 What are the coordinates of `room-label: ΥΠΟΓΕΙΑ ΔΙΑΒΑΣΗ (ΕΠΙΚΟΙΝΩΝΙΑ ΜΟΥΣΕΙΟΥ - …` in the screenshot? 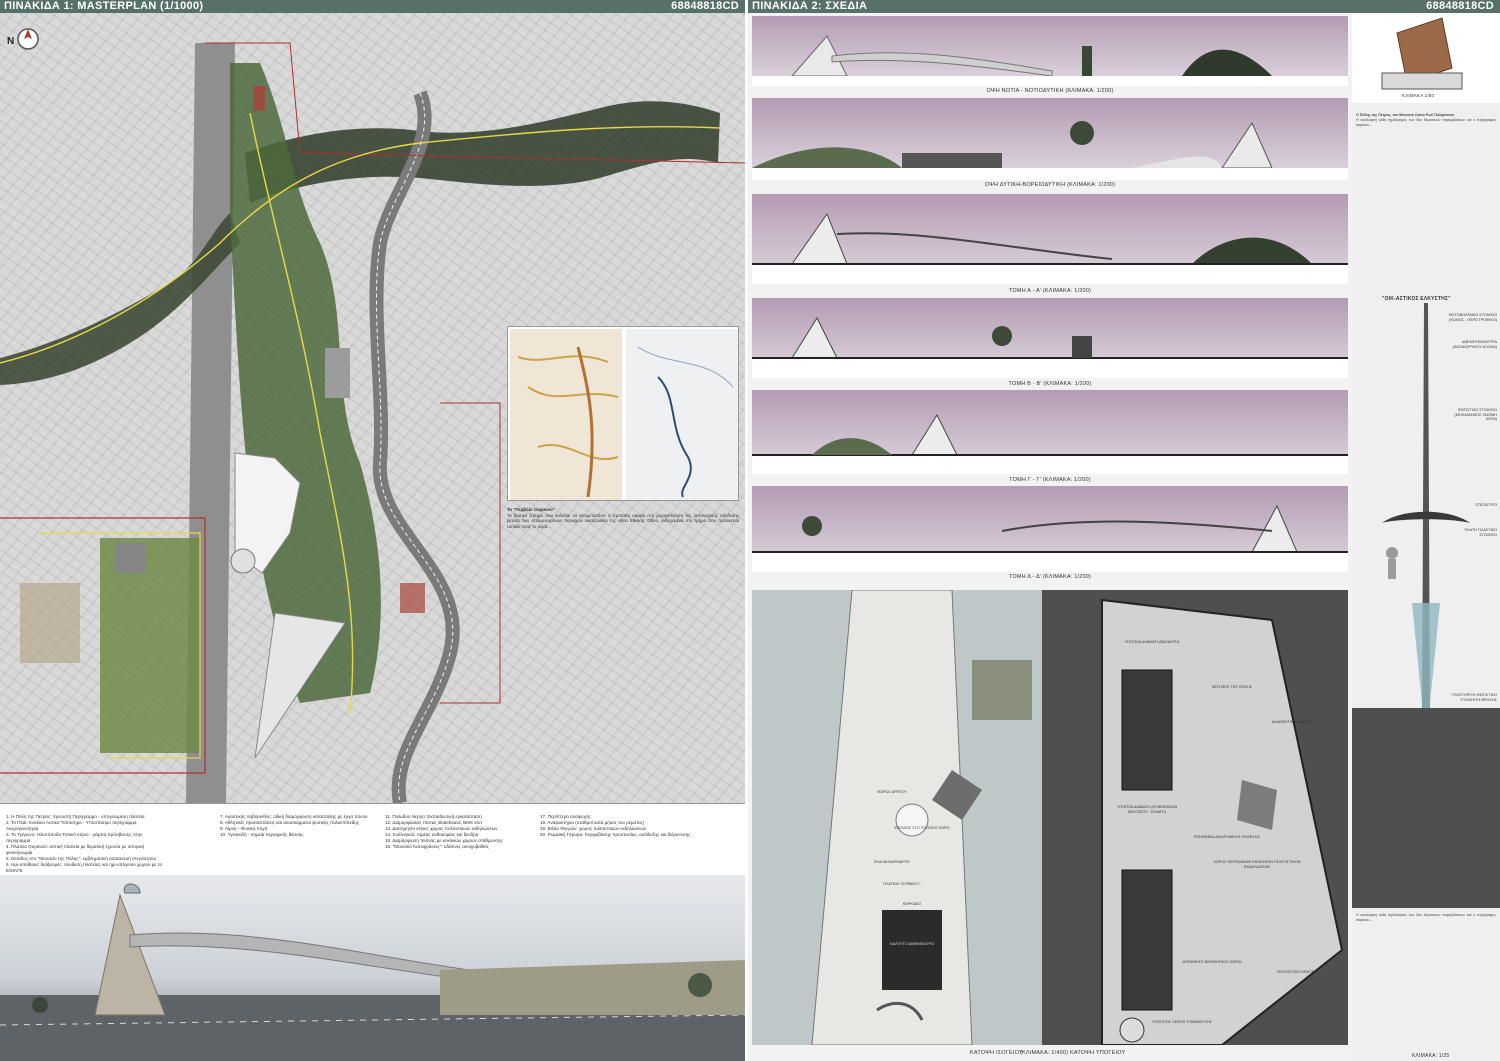 It's located at (1147, 809).